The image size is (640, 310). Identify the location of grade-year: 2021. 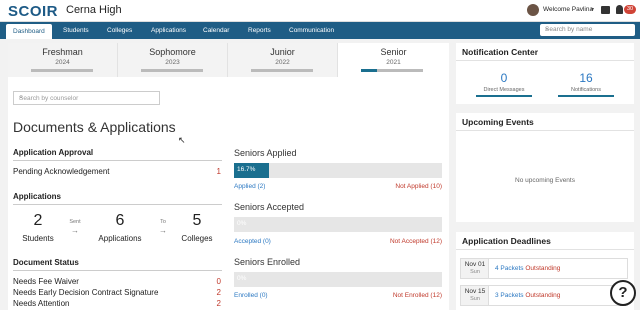
(393, 62).